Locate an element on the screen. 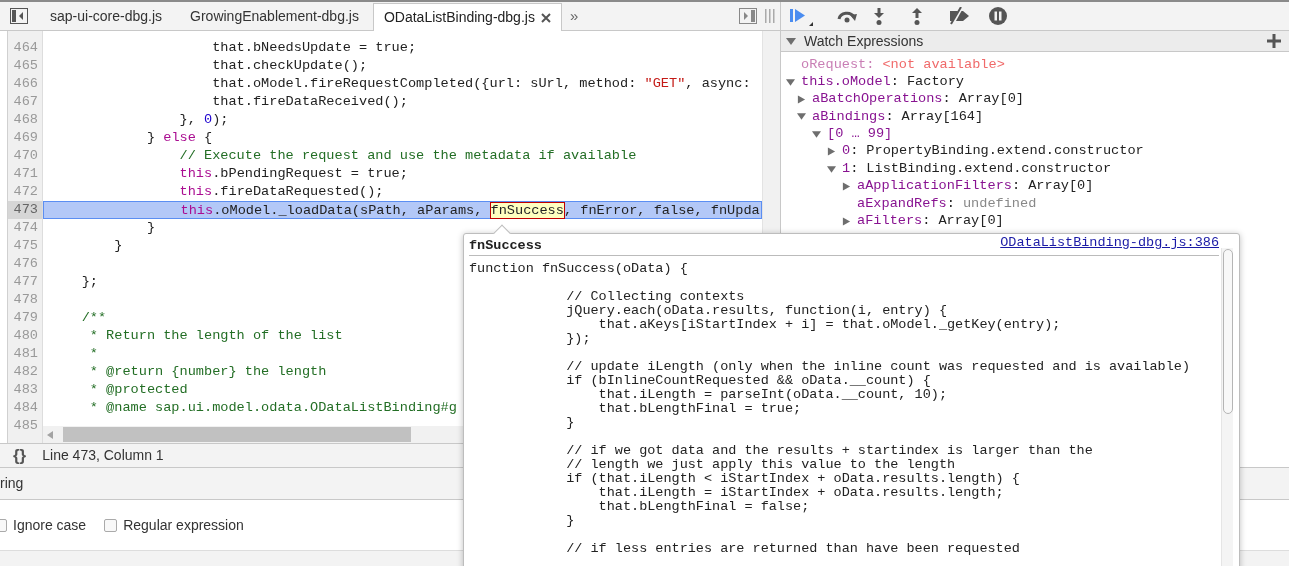 The height and width of the screenshot is (566, 1289). property-value: <not available> is located at coordinates (943, 64).